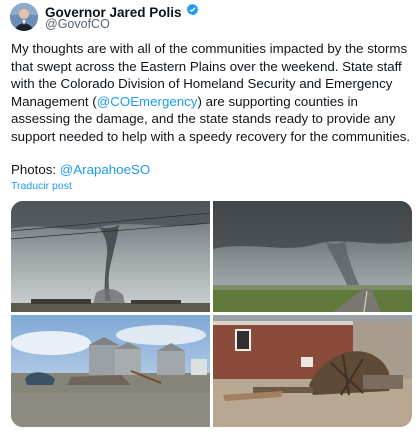 The width and height of the screenshot is (420, 434). Describe the element at coordinates (77, 24) in the screenshot. I see `author-handle: @GovofCO` at that location.